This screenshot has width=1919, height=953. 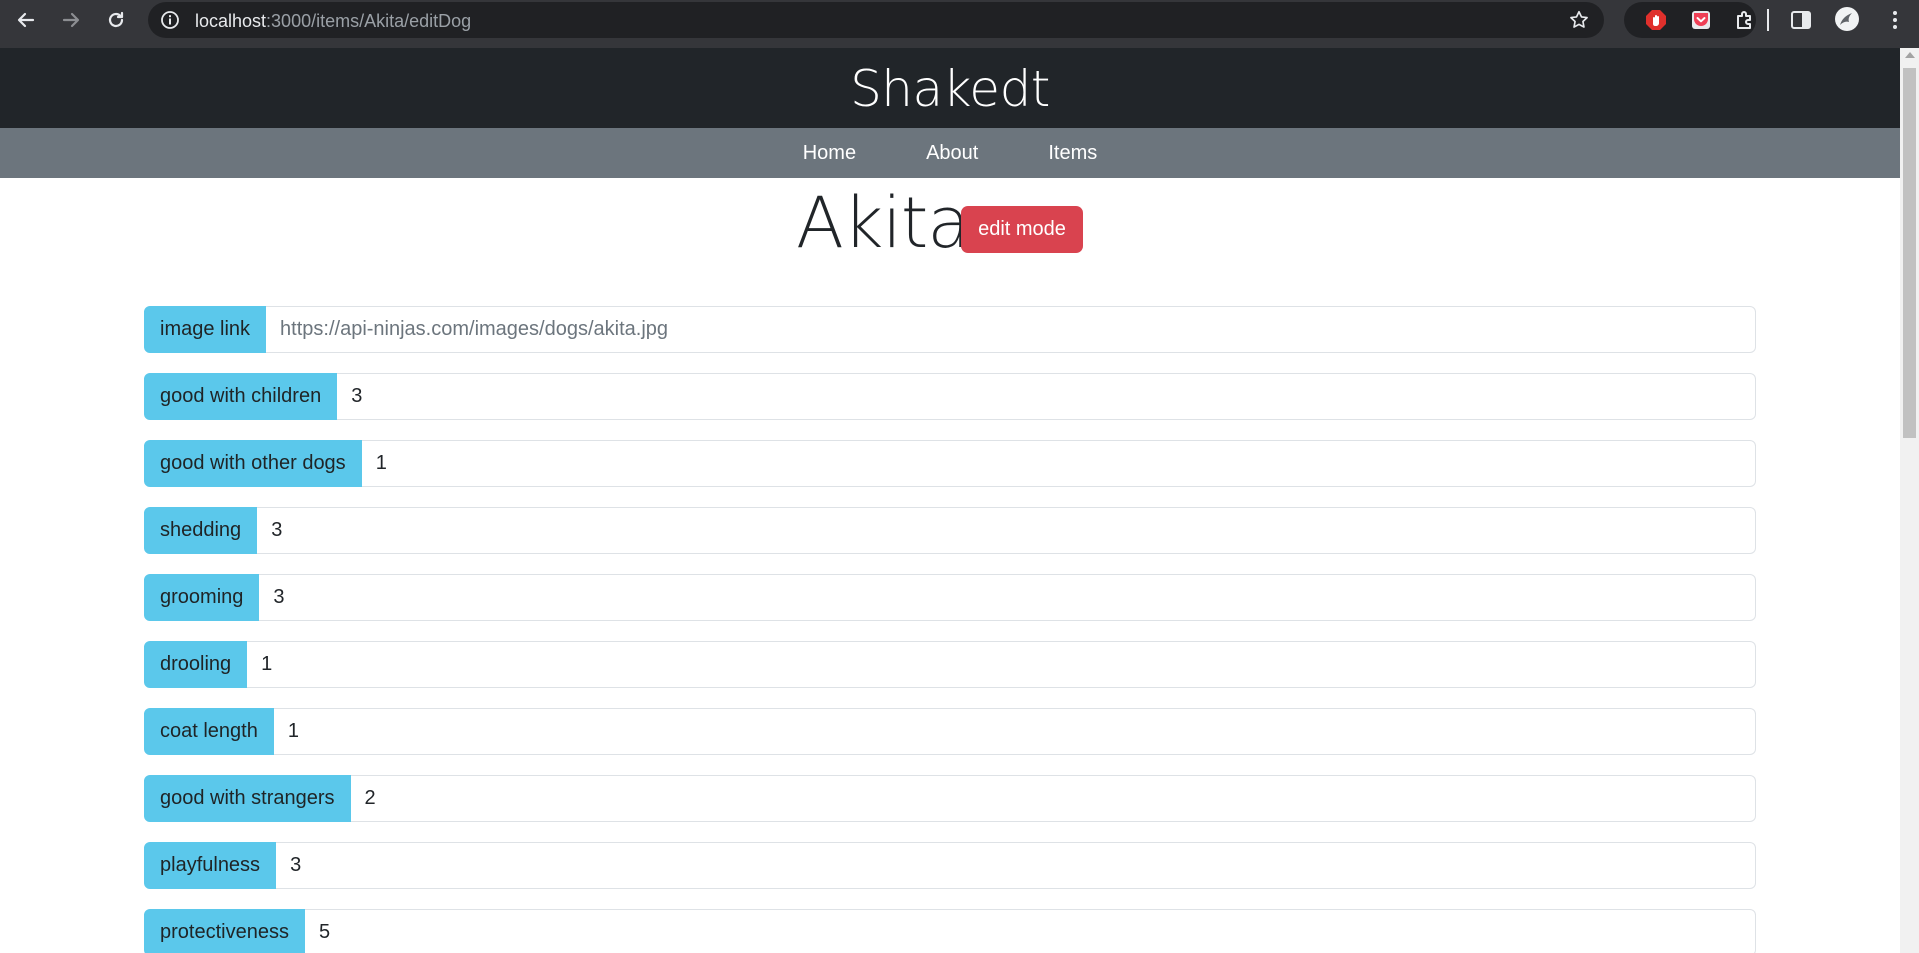 What do you see at coordinates (201, 530) in the screenshot?
I see `field-label: shedding` at bounding box center [201, 530].